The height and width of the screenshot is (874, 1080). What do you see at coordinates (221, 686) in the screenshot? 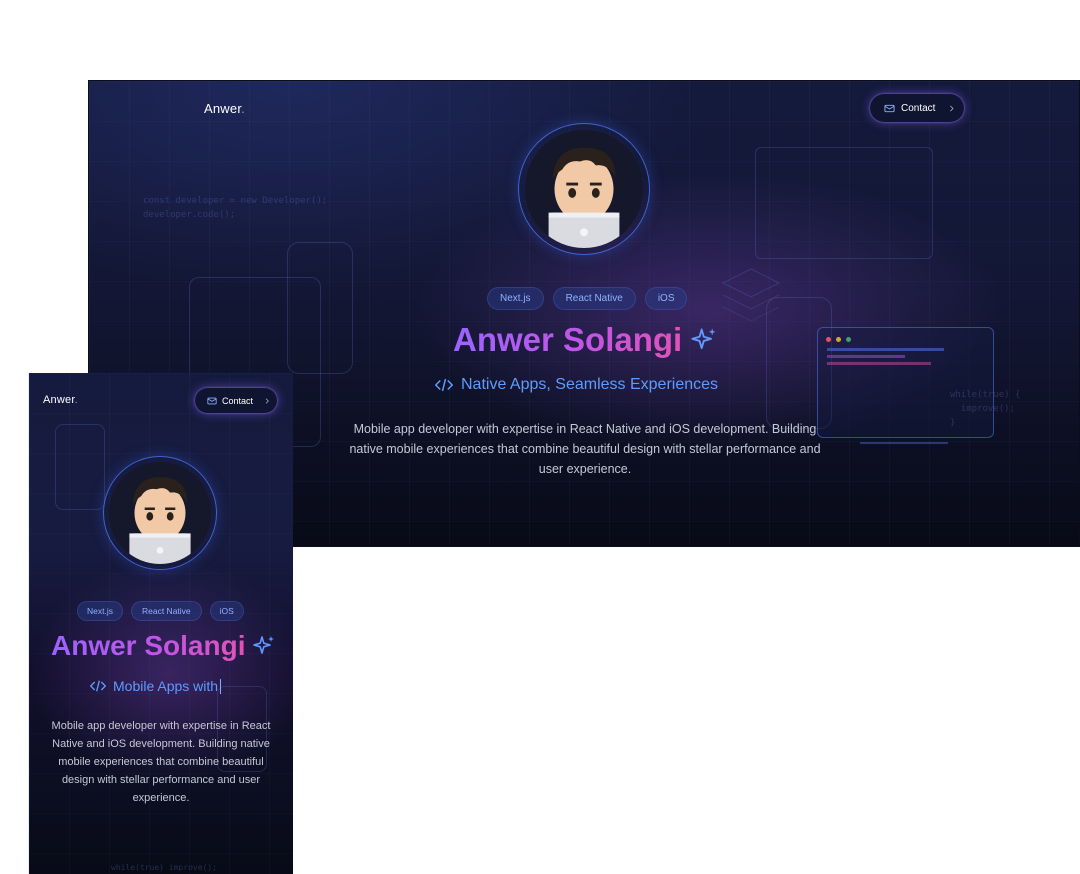
I see `typing-caret` at bounding box center [221, 686].